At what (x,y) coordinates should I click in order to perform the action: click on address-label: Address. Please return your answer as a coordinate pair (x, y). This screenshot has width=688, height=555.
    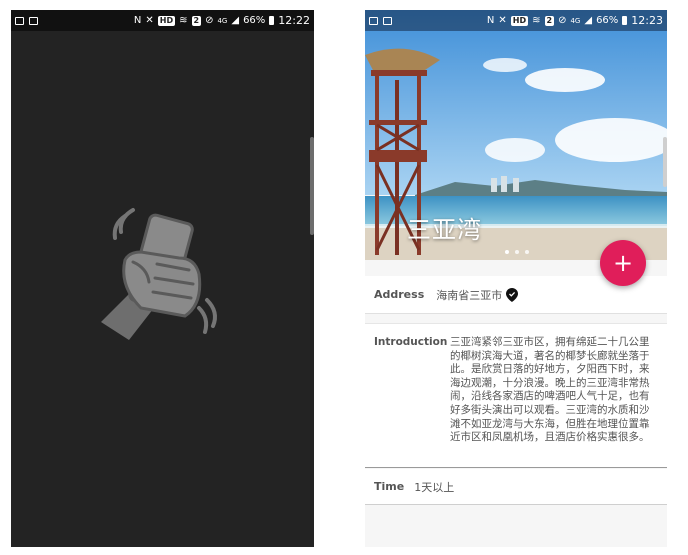
    Looking at the image, I should click on (399, 294).